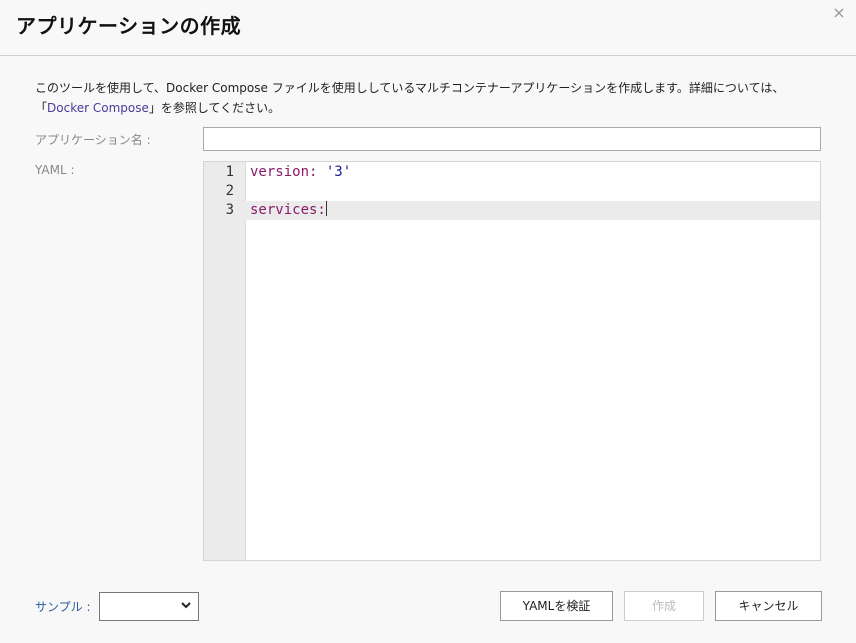 This screenshot has width=856, height=643. What do you see at coordinates (512, 172) in the screenshot?
I see `editor-line: 1 version: '3'` at bounding box center [512, 172].